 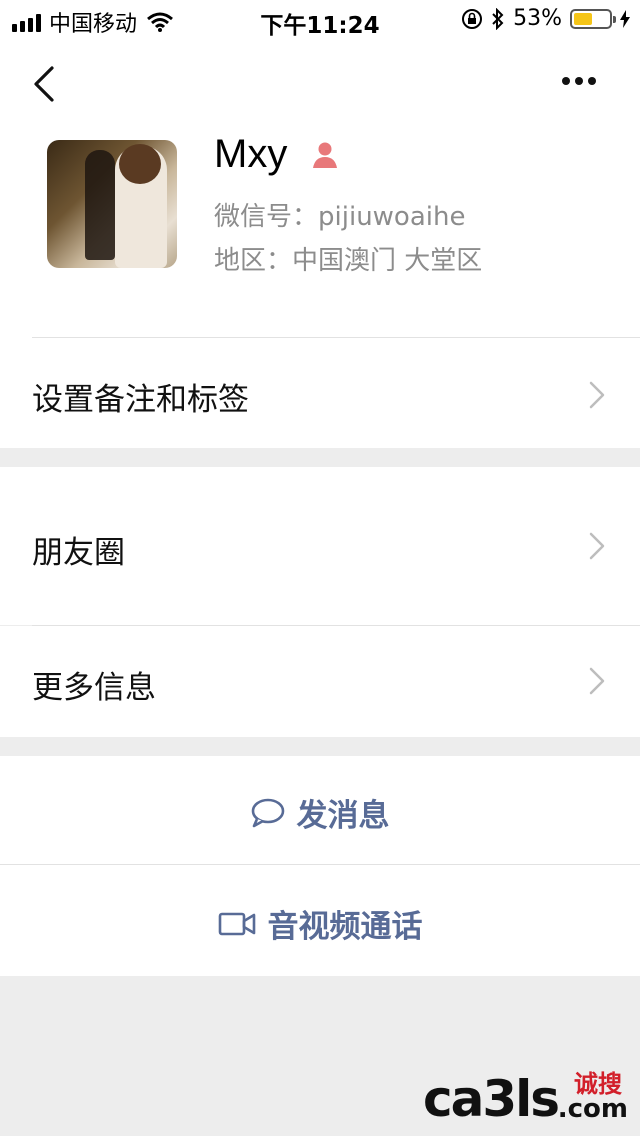 What do you see at coordinates (592, 1109) in the screenshot?
I see `watermark-domain: .com` at bounding box center [592, 1109].